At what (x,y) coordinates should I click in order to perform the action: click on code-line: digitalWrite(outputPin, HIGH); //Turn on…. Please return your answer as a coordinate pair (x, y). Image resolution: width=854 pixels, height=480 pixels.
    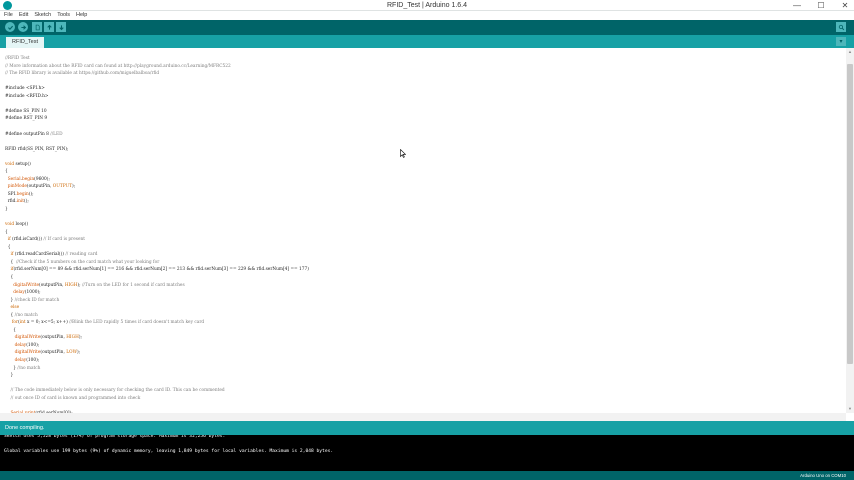
    Looking at the image, I should click on (99, 285).